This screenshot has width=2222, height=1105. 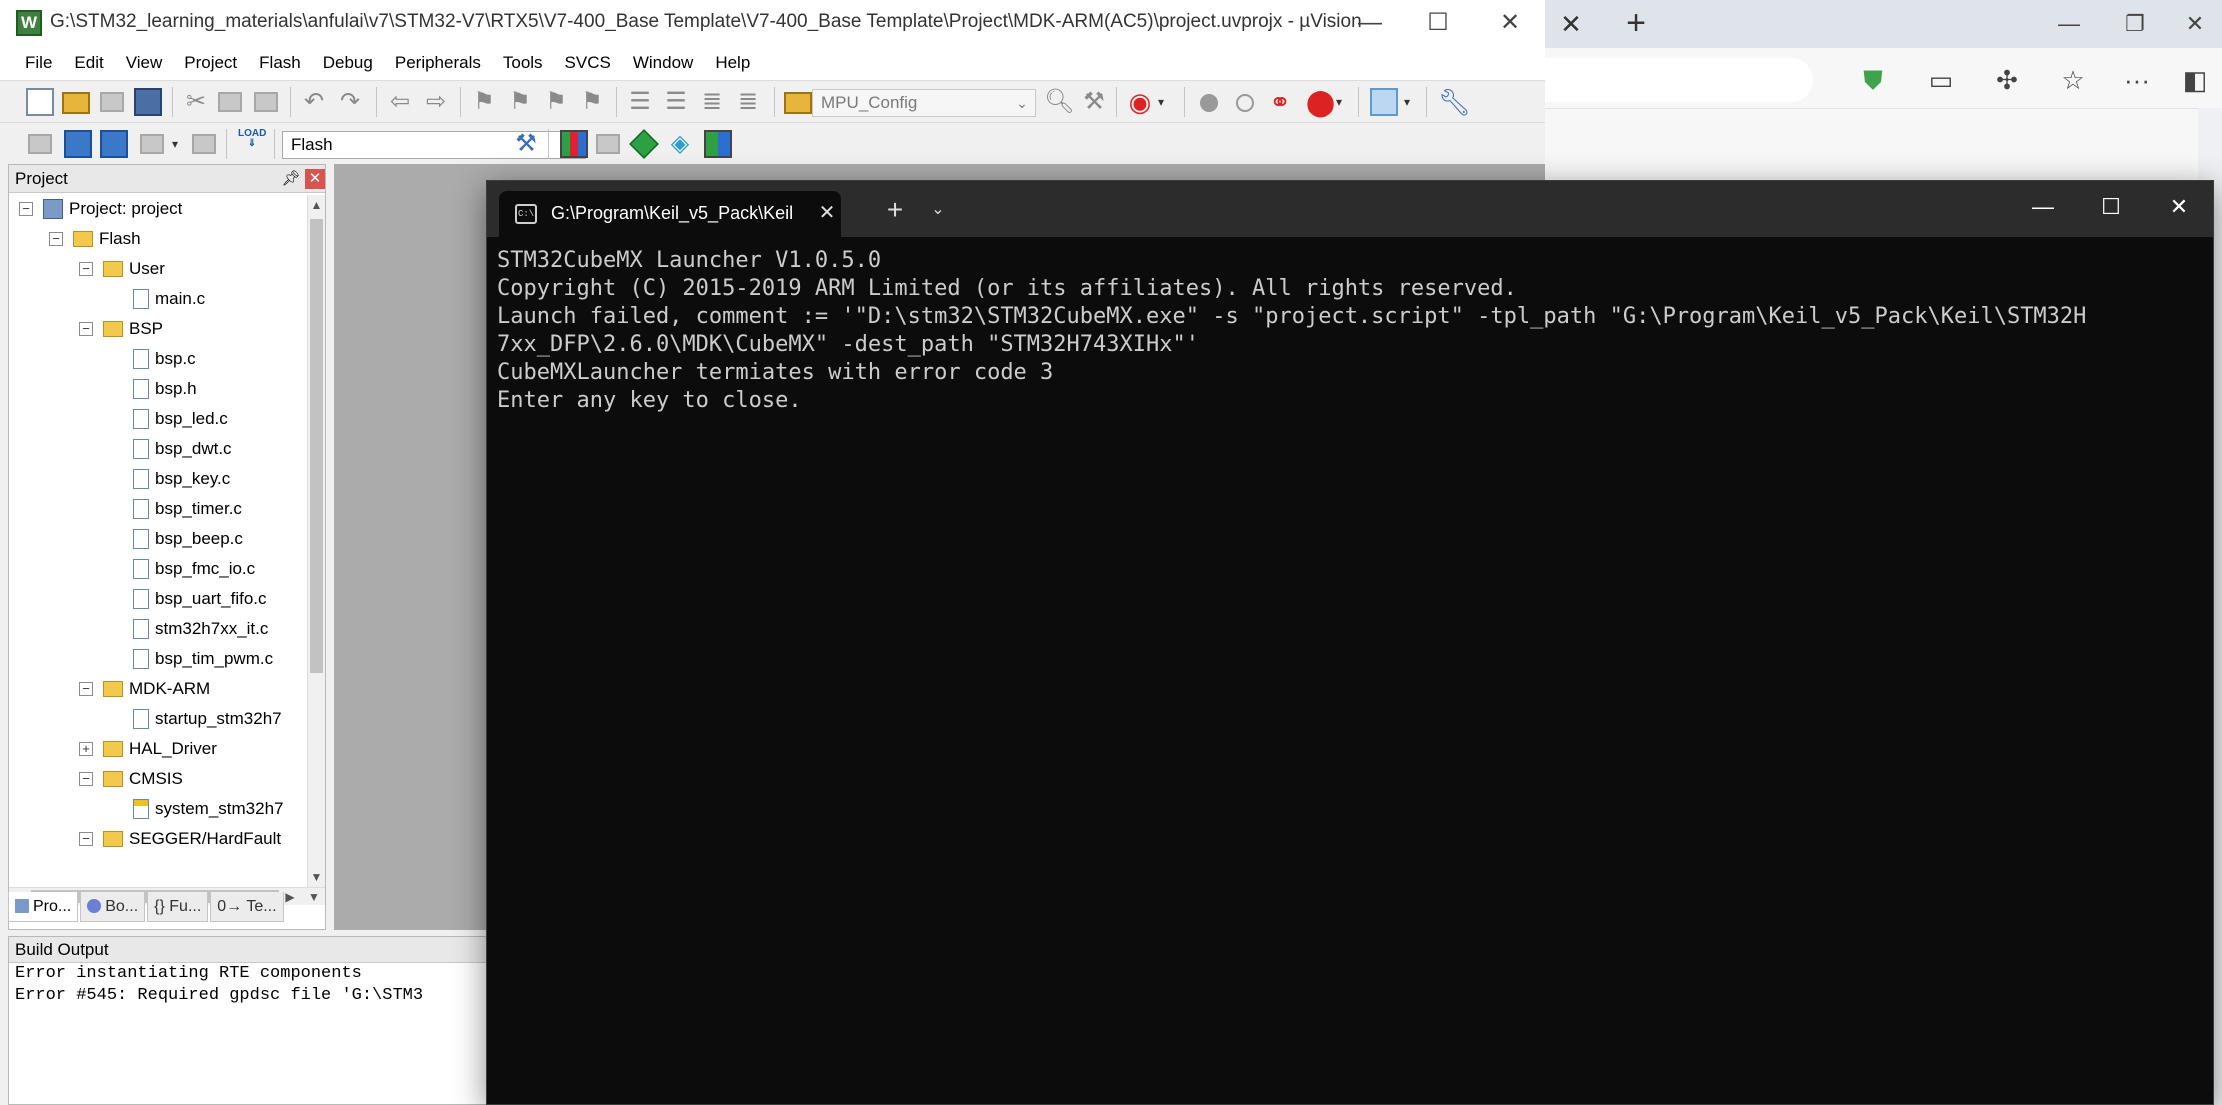 What do you see at coordinates (252, 144) in the screenshot?
I see `load-download-icon: LOAD ⇓` at bounding box center [252, 144].